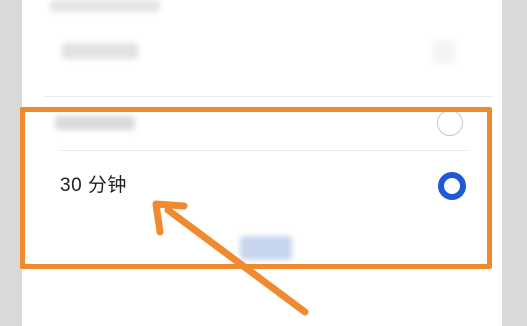 The height and width of the screenshot is (326, 527). I want to click on blurred-radio, so click(444, 52).